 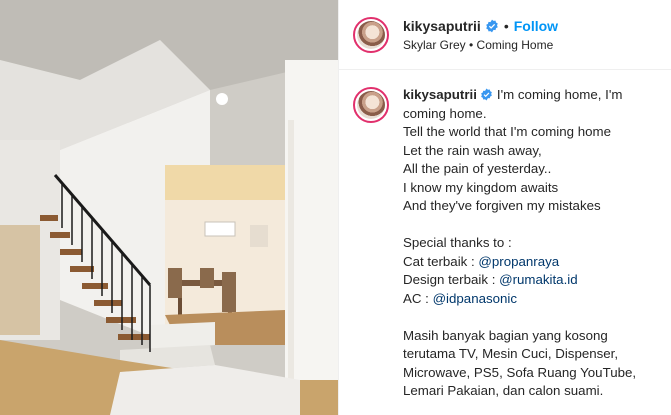 What do you see at coordinates (440, 94) in the screenshot?
I see `caption-username: kikysaputrii` at bounding box center [440, 94].